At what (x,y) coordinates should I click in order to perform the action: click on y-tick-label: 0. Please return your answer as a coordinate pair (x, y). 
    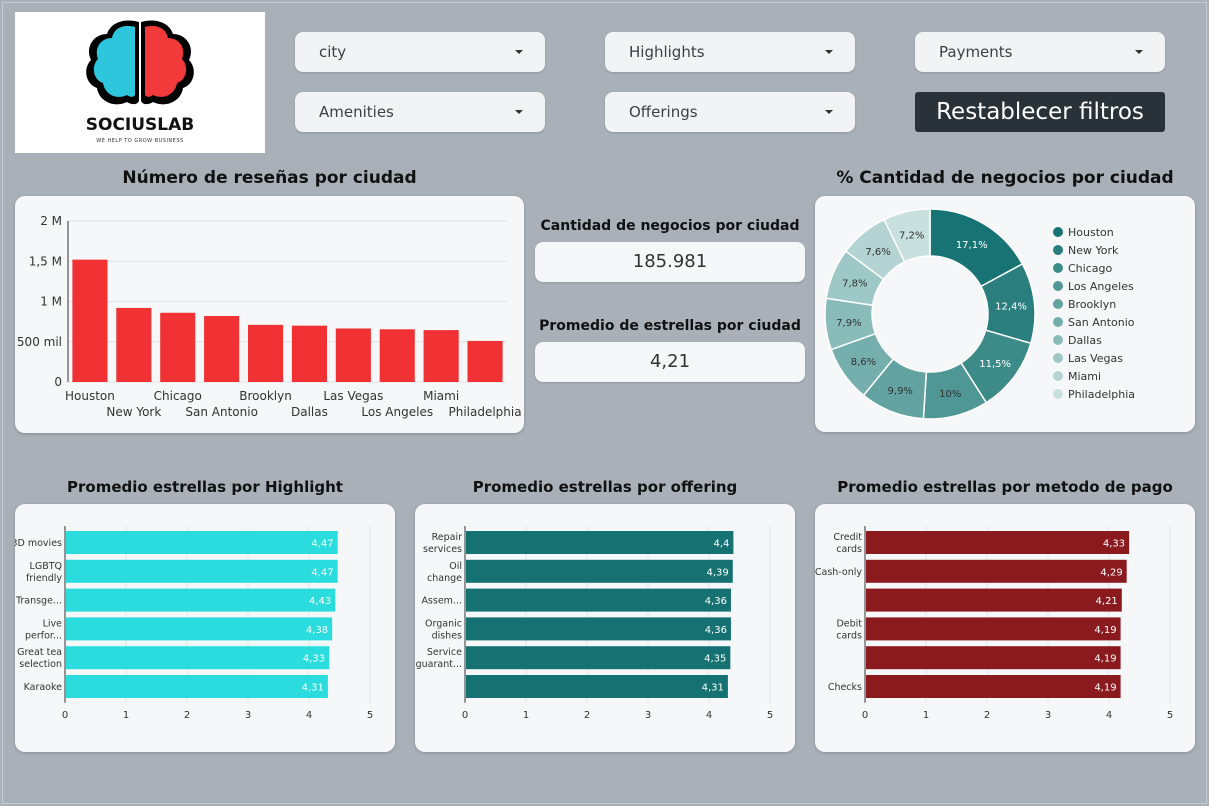
    Looking at the image, I should click on (58, 382).